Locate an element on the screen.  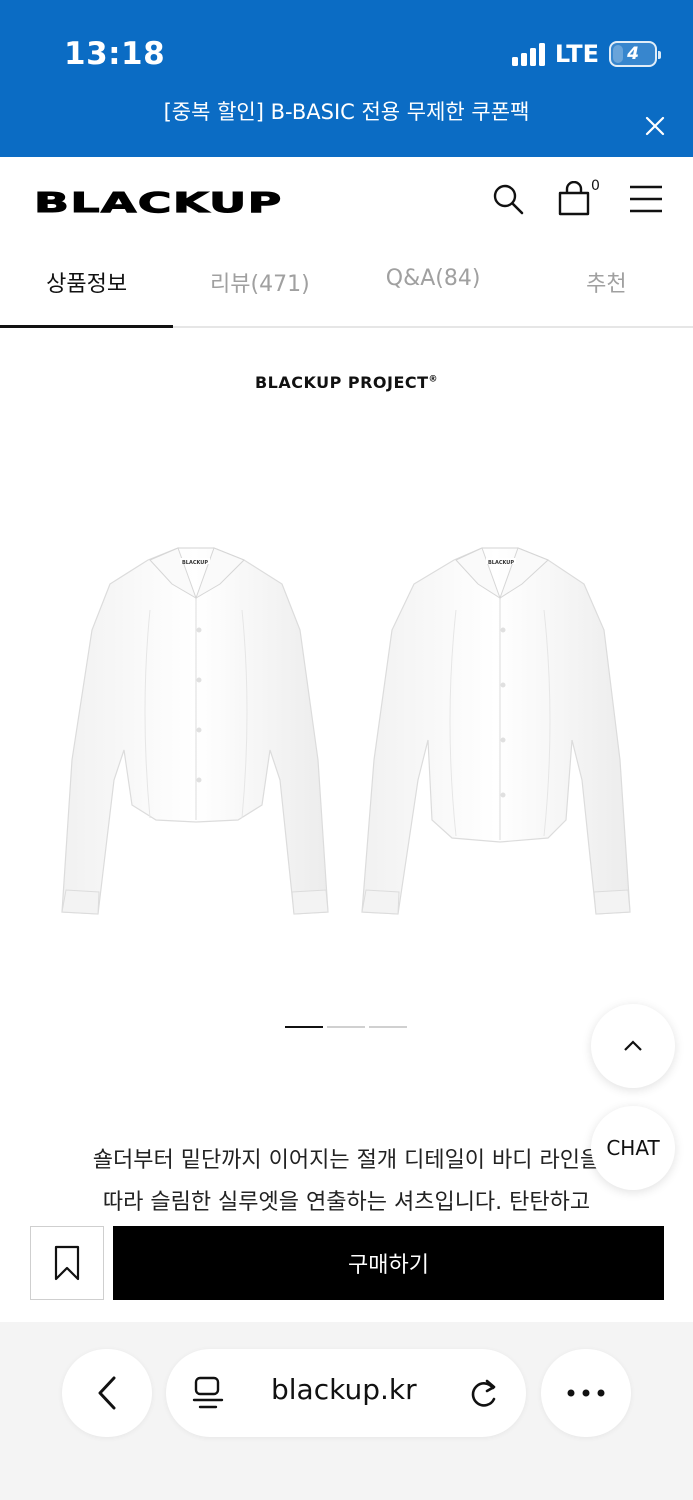
chat-button: CHAT is located at coordinates (633, 1148).